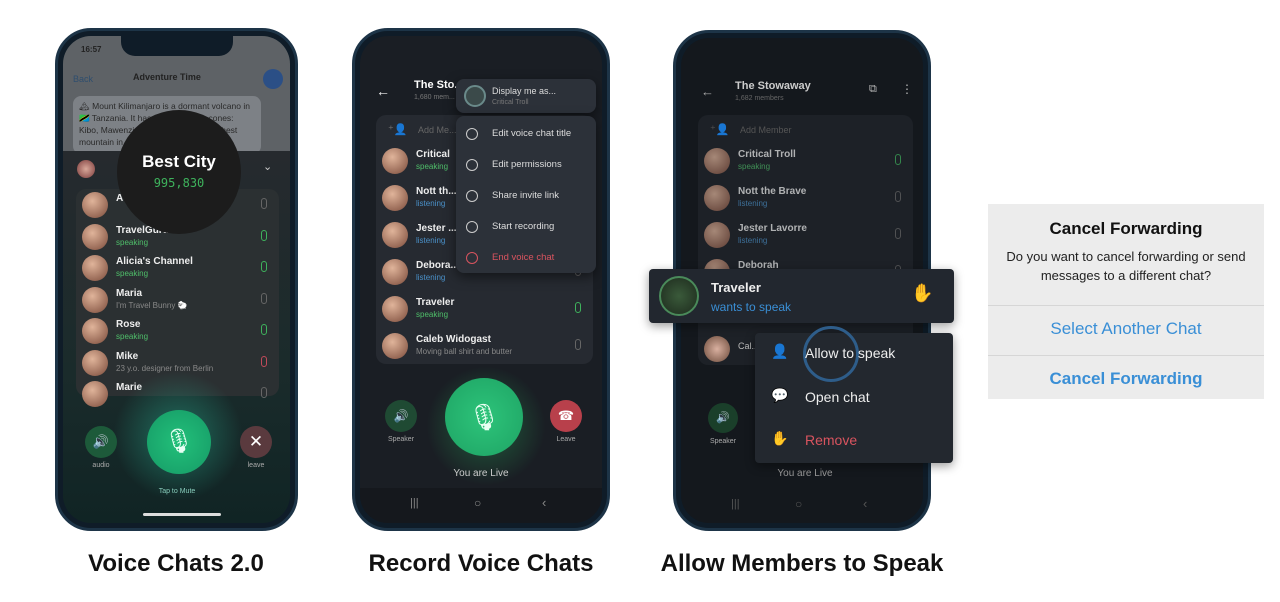  I want to click on record-icon, so click(472, 227).